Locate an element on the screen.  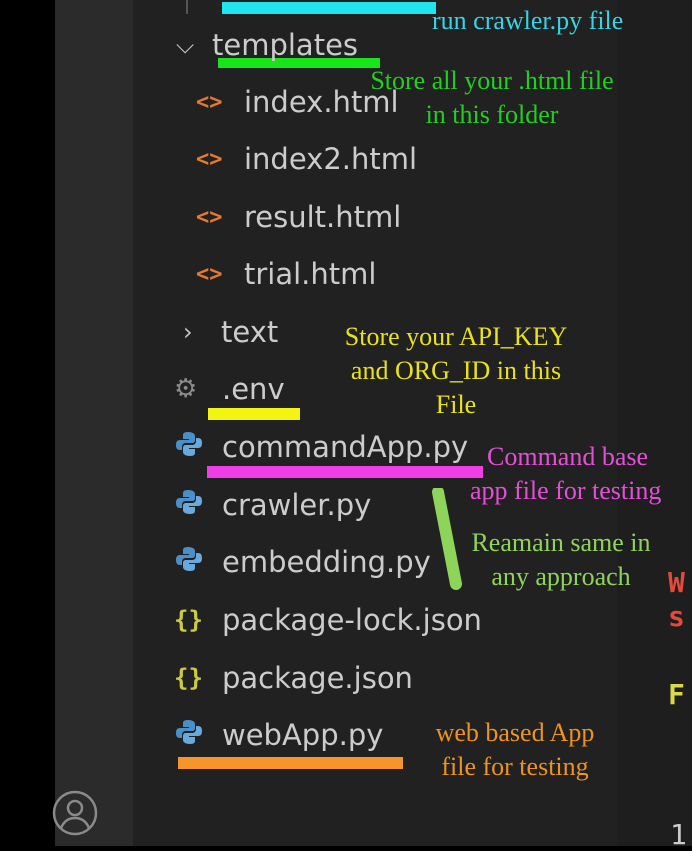
file-webapp-label: webApp.py is located at coordinates (303, 735).